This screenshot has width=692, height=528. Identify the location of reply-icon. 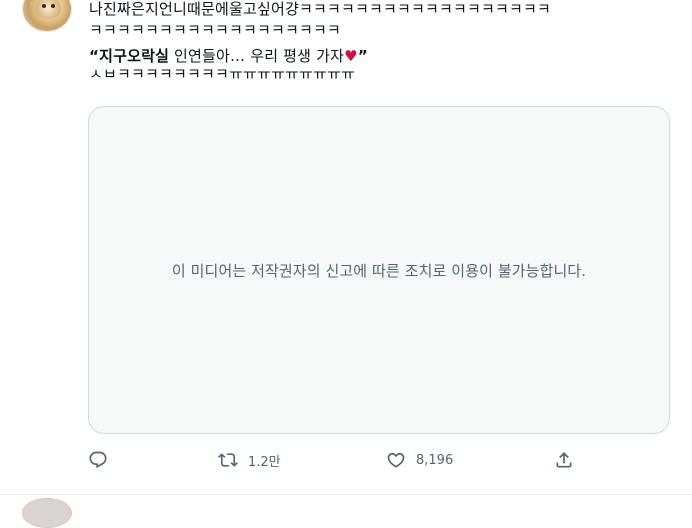
(98, 460).